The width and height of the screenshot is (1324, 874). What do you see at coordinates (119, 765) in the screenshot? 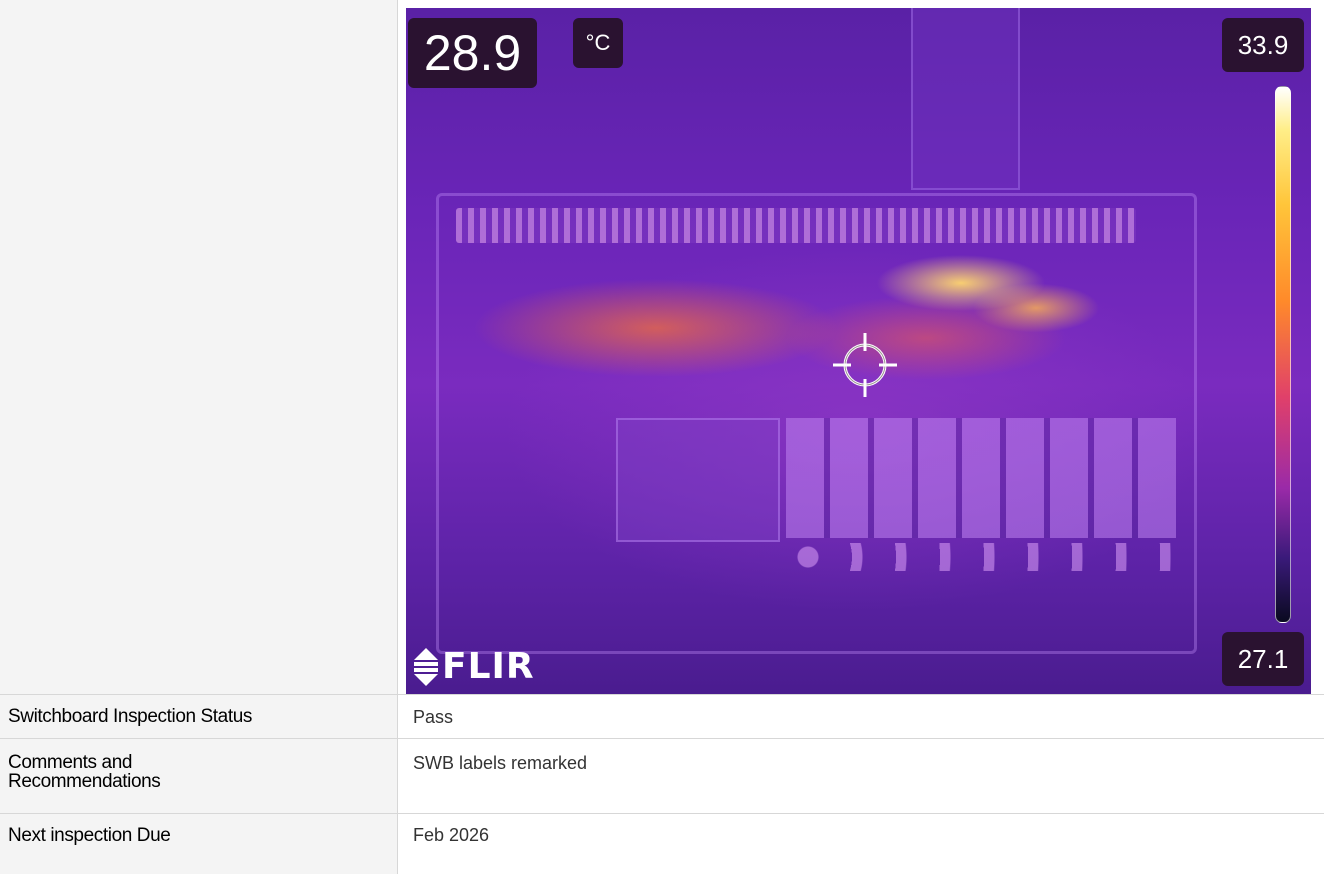
I see `row-label: Comments and Recommendations` at bounding box center [119, 765].